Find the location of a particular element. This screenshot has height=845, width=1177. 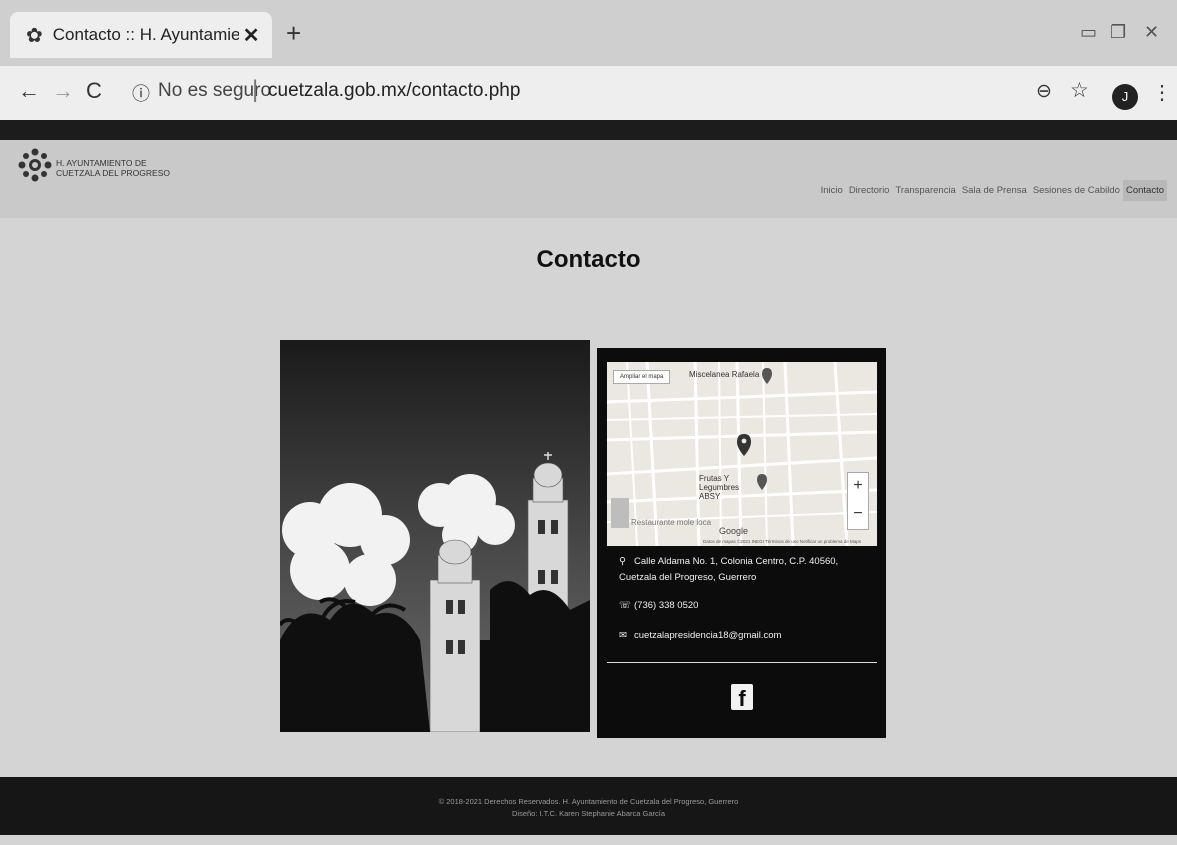

top-strip is located at coordinates (588, 130).